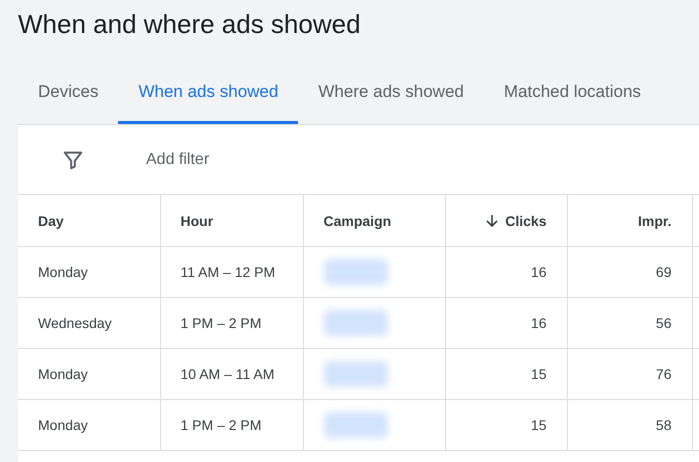 The image size is (699, 462). Describe the element at coordinates (664, 374) in the screenshot. I see `table-cell: 76` at that location.